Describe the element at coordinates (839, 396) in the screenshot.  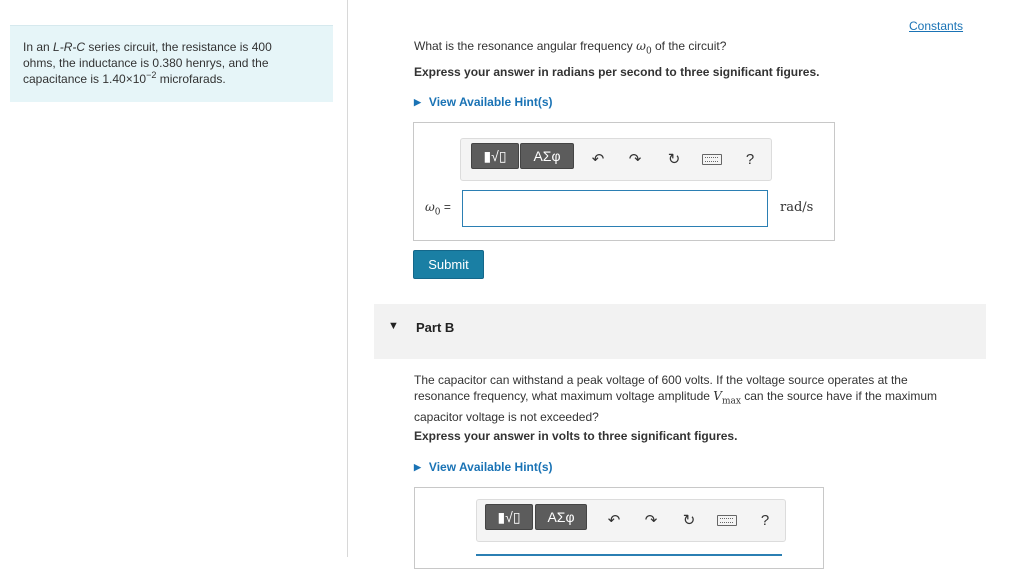
I see `part-b-line2-post: can the source have if the maximum` at that location.